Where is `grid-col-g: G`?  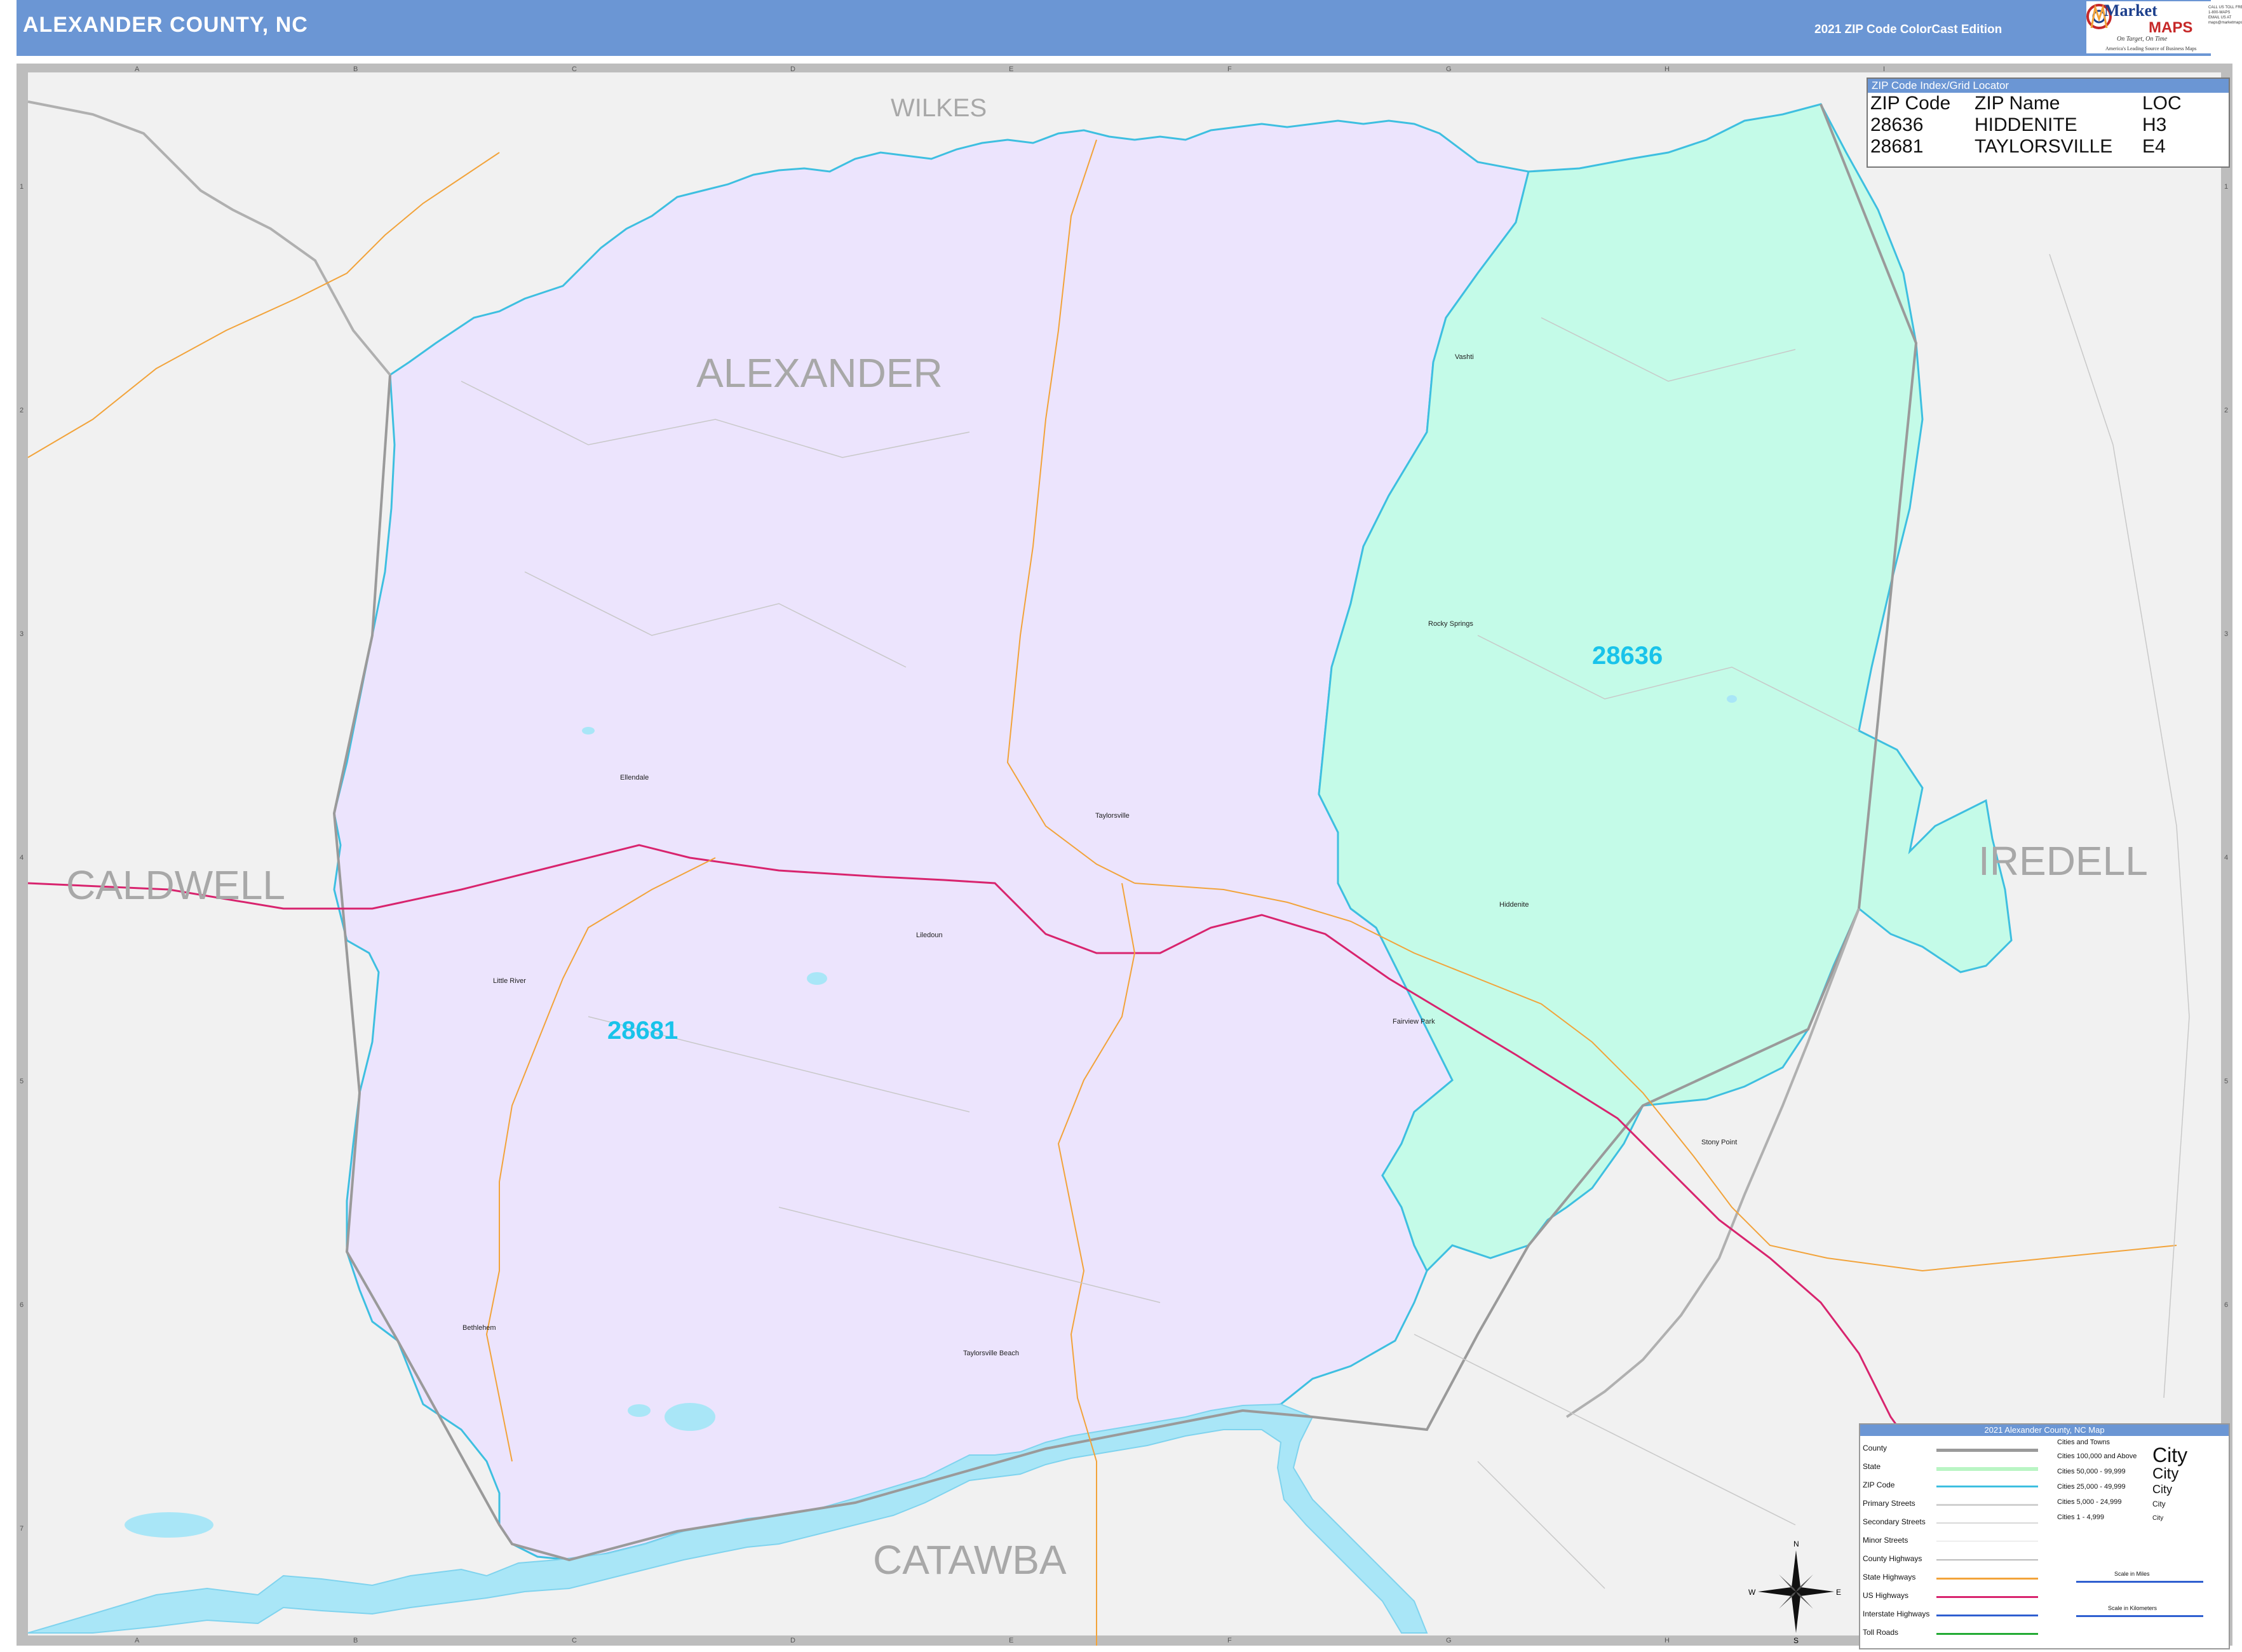 grid-col-g: G is located at coordinates (1449, 69).